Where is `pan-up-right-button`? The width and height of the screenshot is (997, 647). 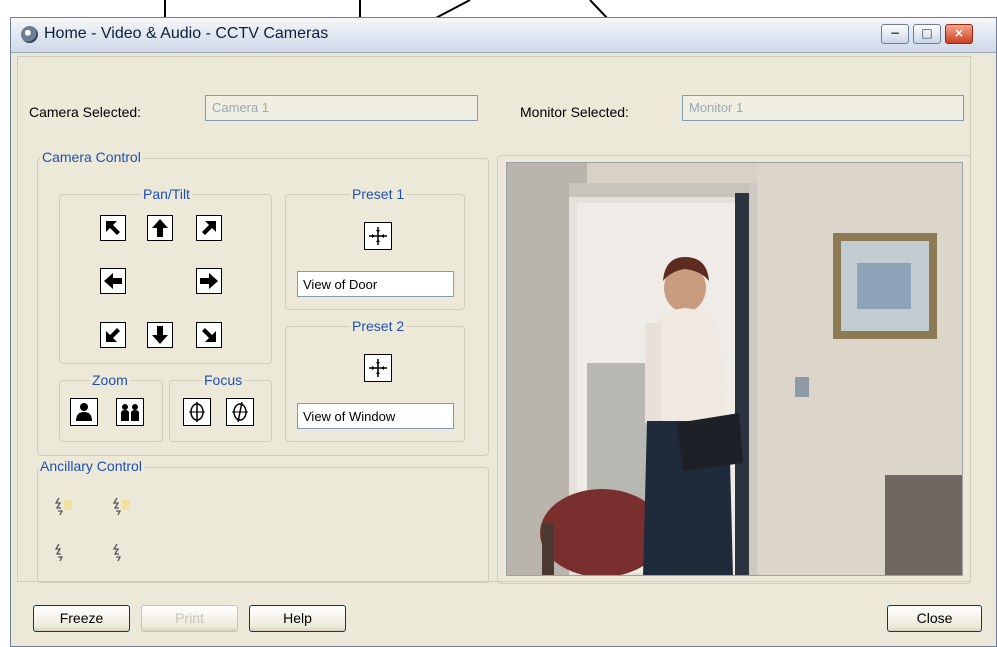 pan-up-right-button is located at coordinates (209, 228).